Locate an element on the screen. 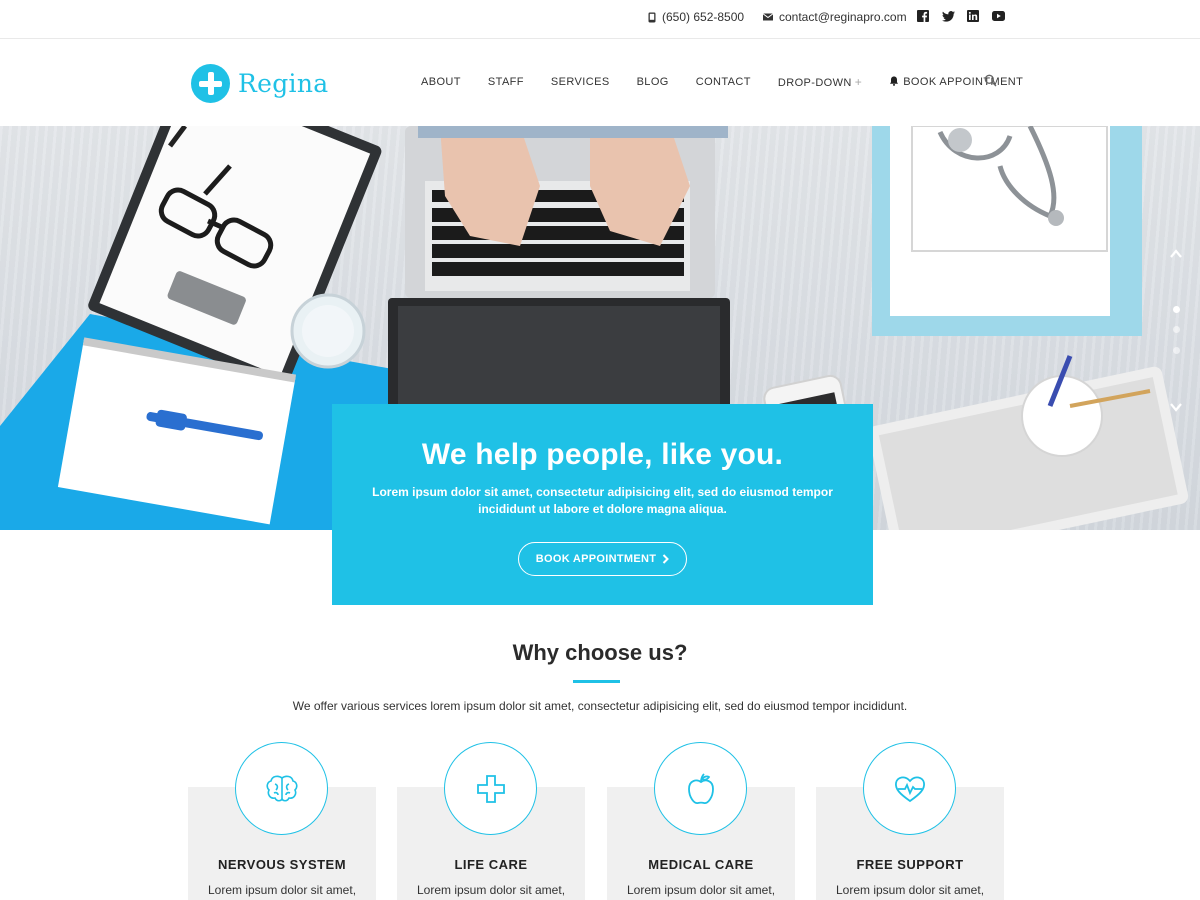 This screenshot has width=1200, height=900. social-links is located at coordinates (960, 16).